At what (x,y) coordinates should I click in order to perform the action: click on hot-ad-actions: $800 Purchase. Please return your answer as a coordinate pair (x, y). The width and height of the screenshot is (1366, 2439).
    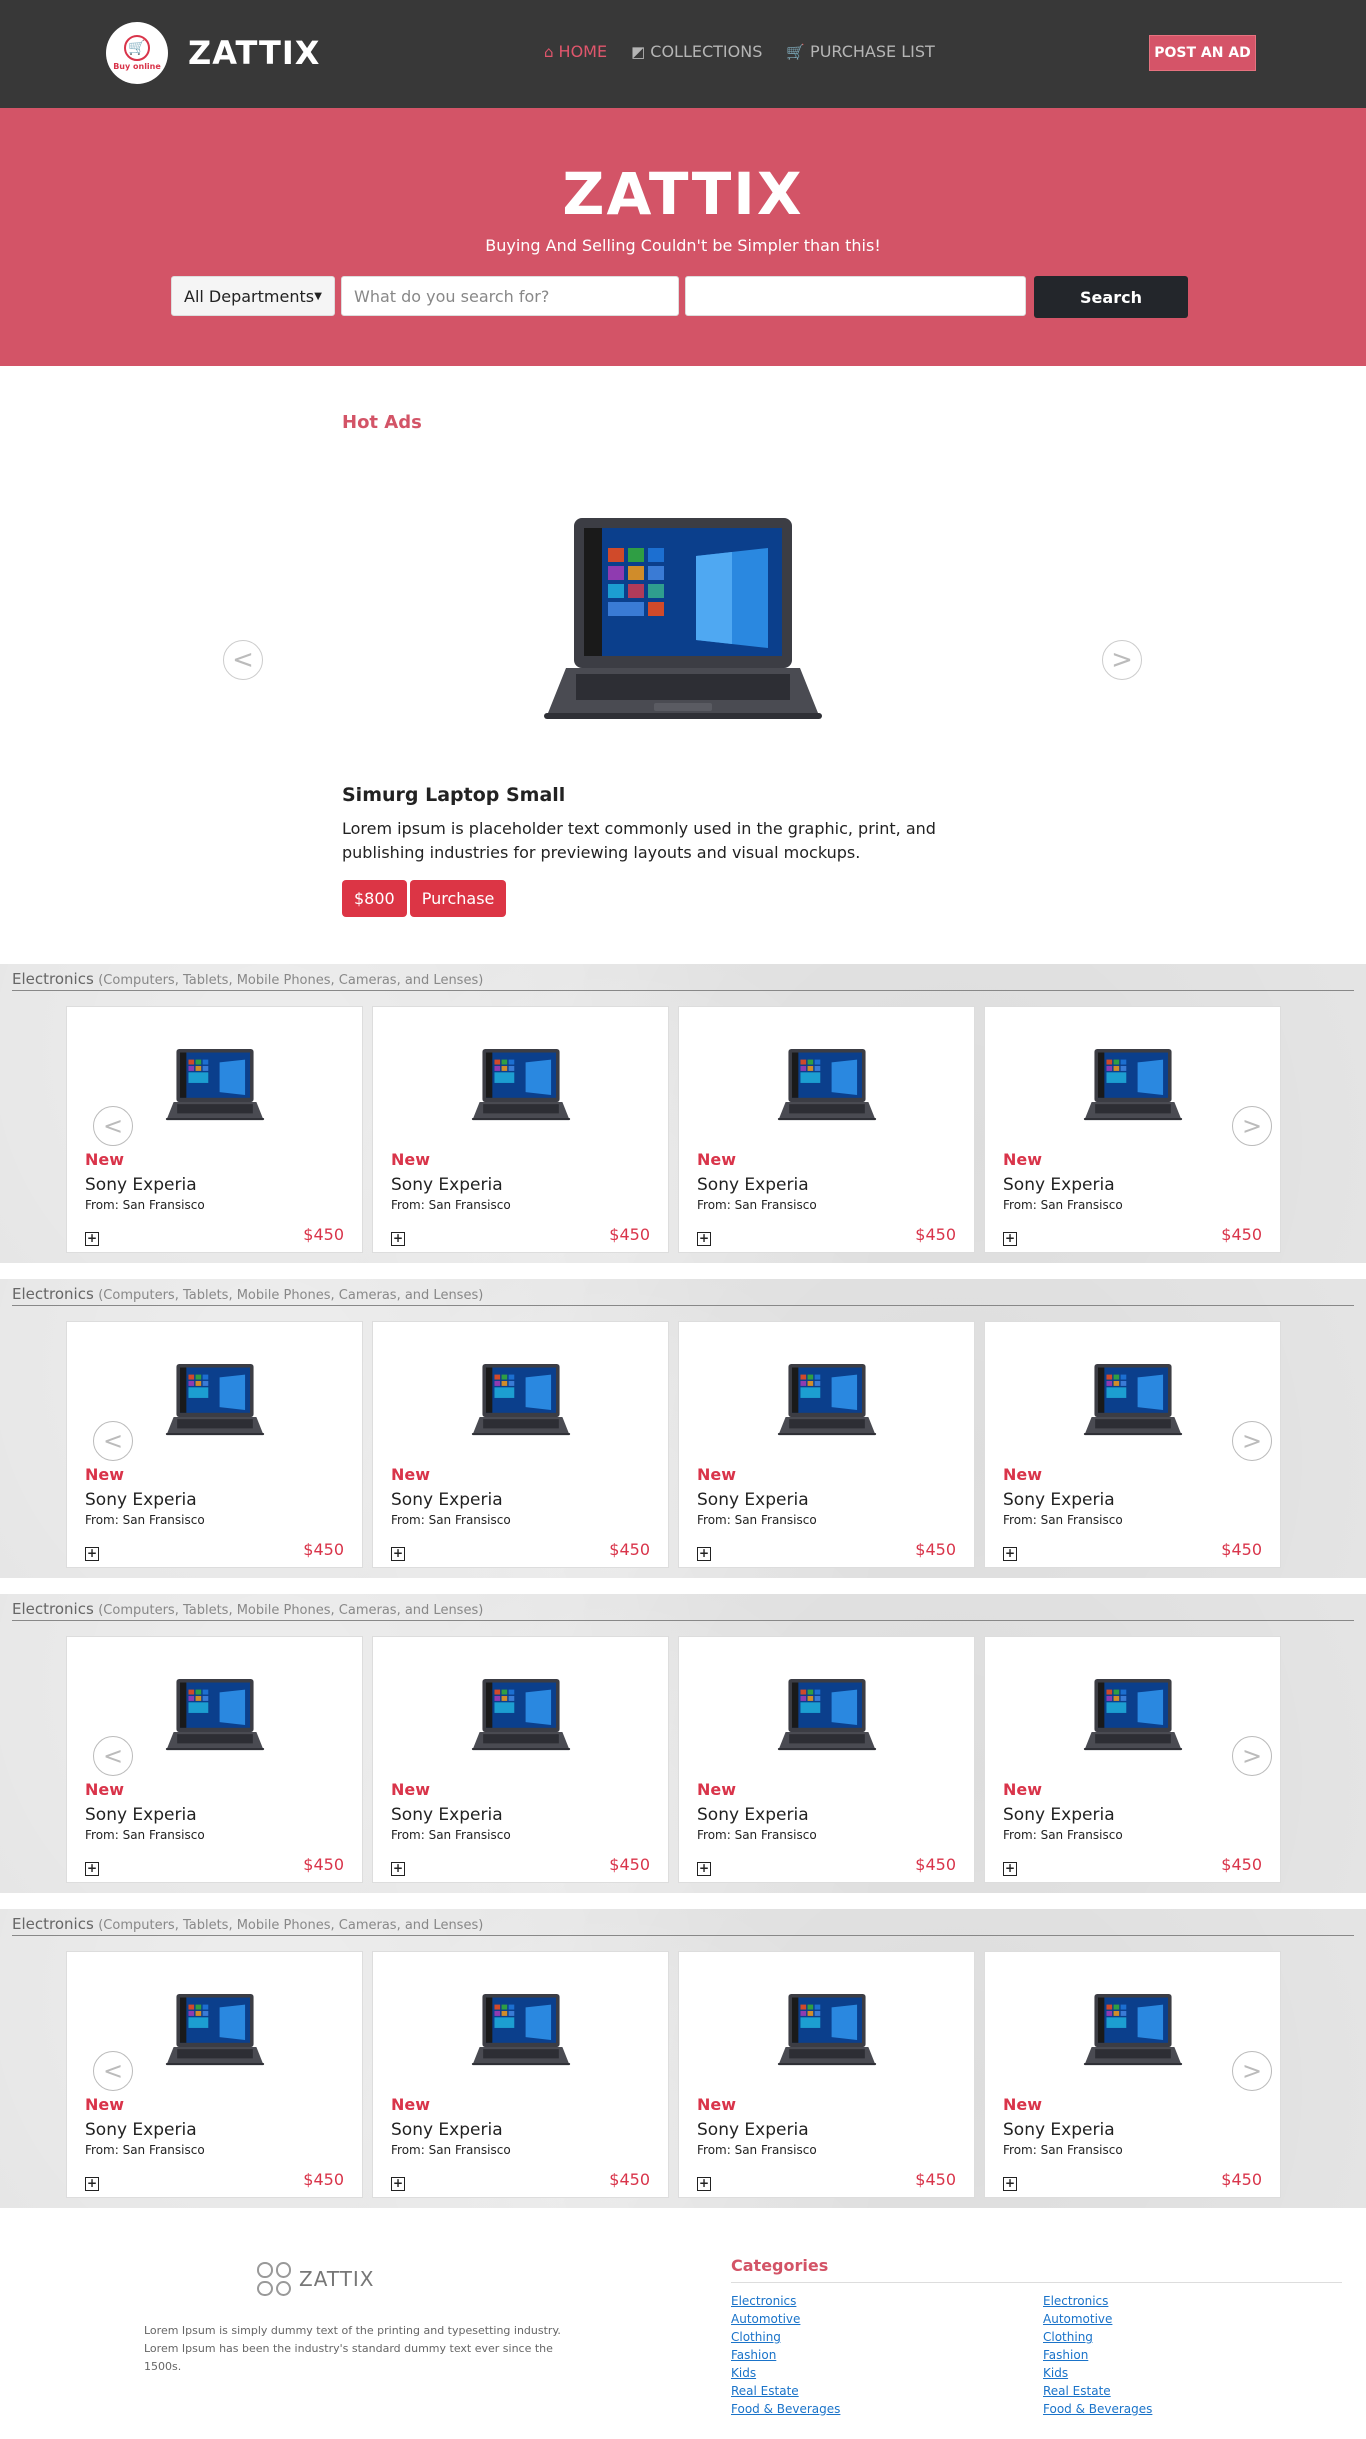
    Looking at the image, I should click on (424, 898).